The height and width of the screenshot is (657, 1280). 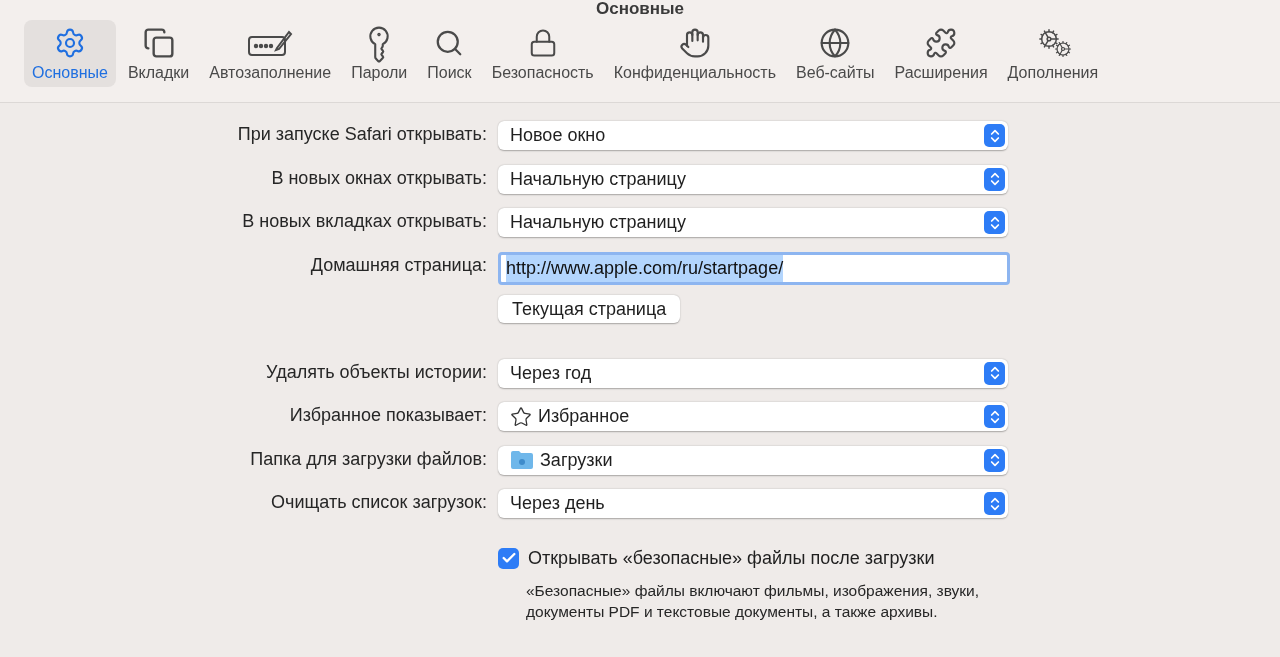 What do you see at coordinates (398, 265) in the screenshot?
I see `setting-label: Домашняя страница:` at bounding box center [398, 265].